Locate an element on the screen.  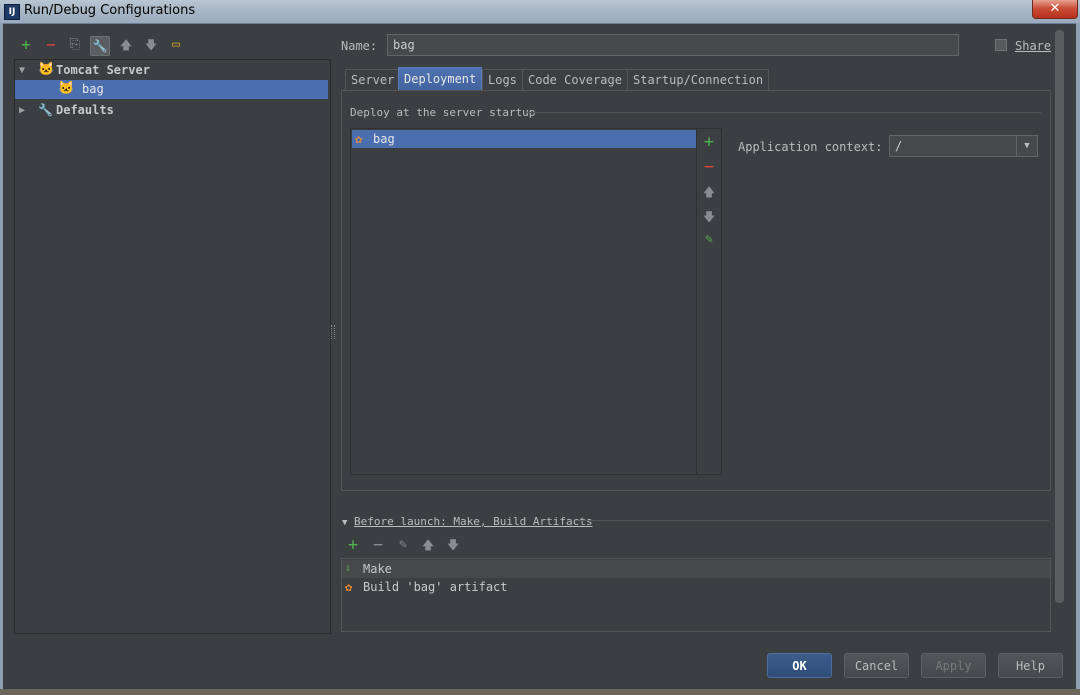
tab-server: Server is located at coordinates (373, 79).